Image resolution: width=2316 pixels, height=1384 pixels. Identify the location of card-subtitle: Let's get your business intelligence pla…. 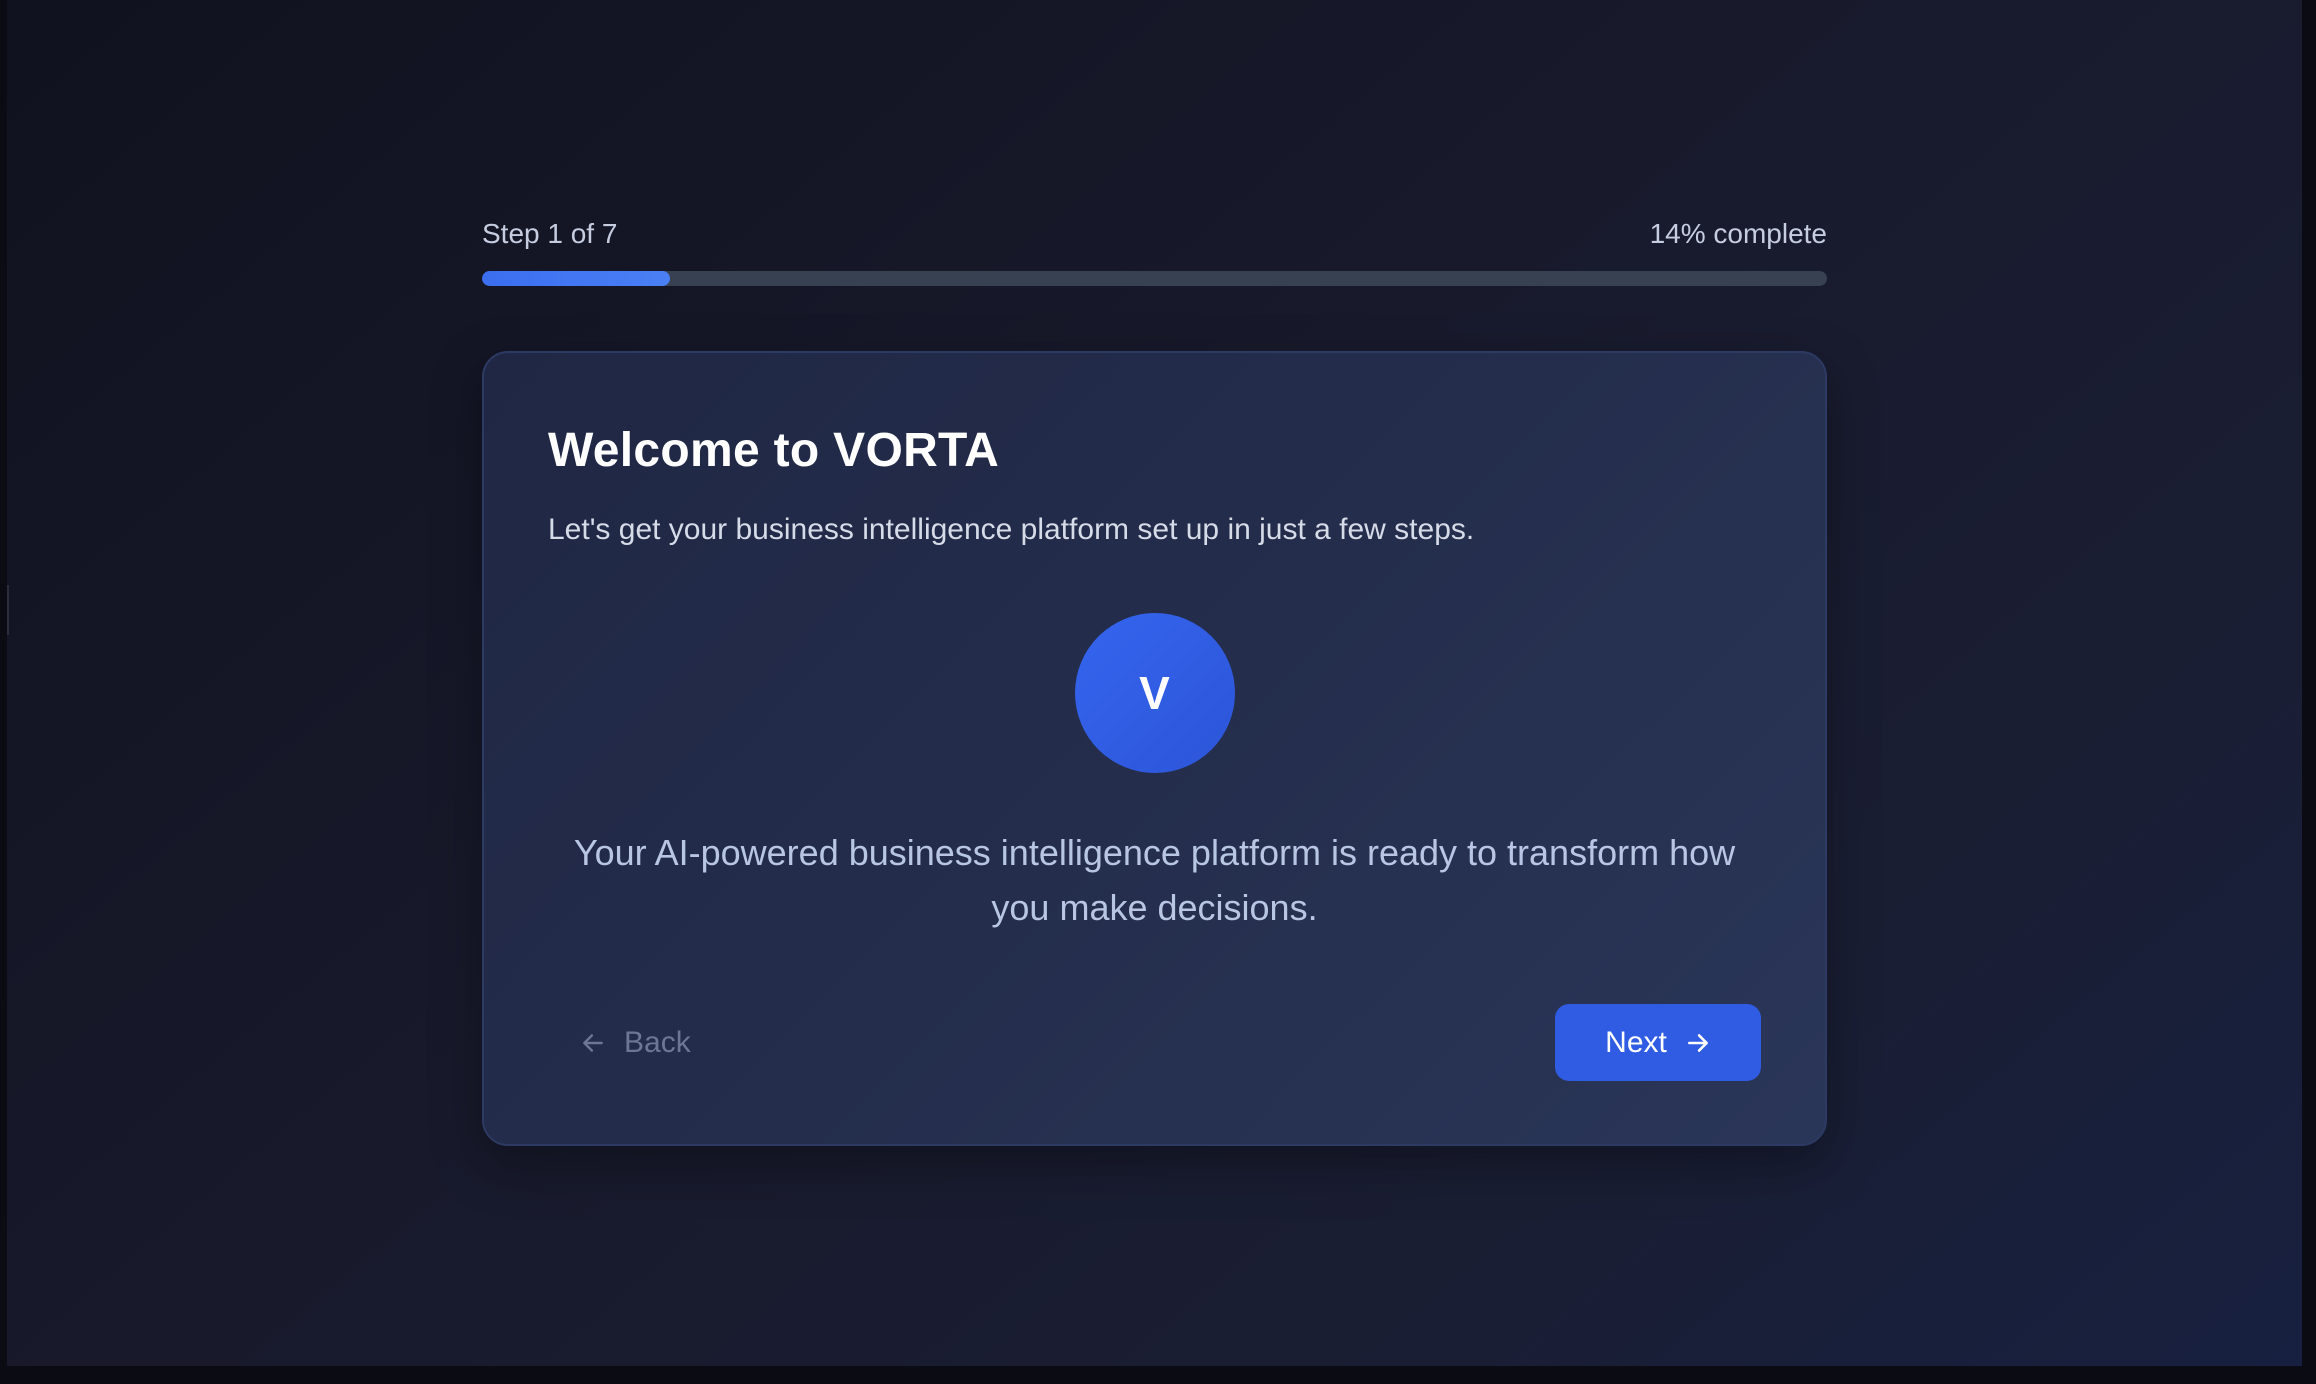
(1011, 529).